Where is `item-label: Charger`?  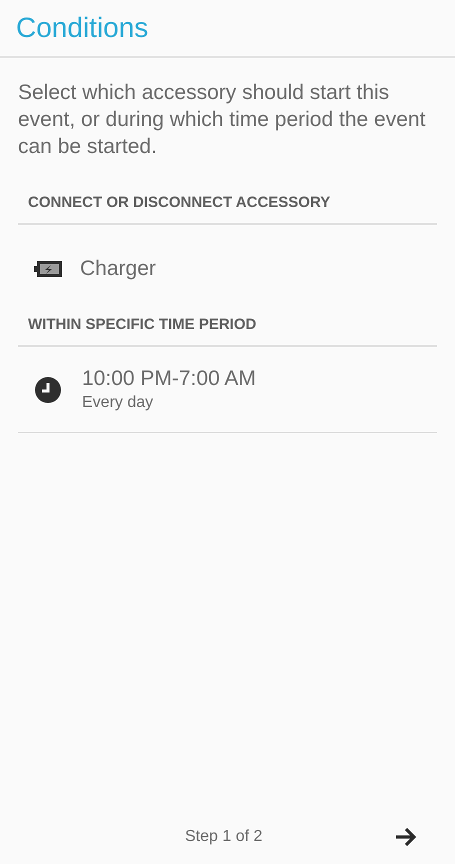
item-label: Charger is located at coordinates (118, 269).